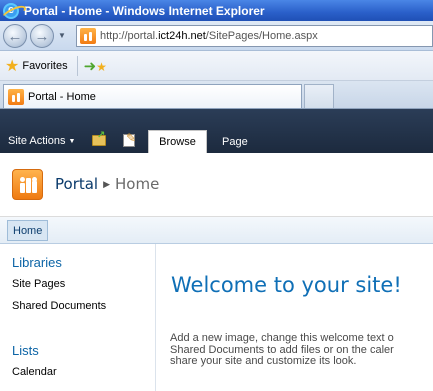  I want to click on quicklaunch-item-site-pages: Site Pages, so click(38, 284).